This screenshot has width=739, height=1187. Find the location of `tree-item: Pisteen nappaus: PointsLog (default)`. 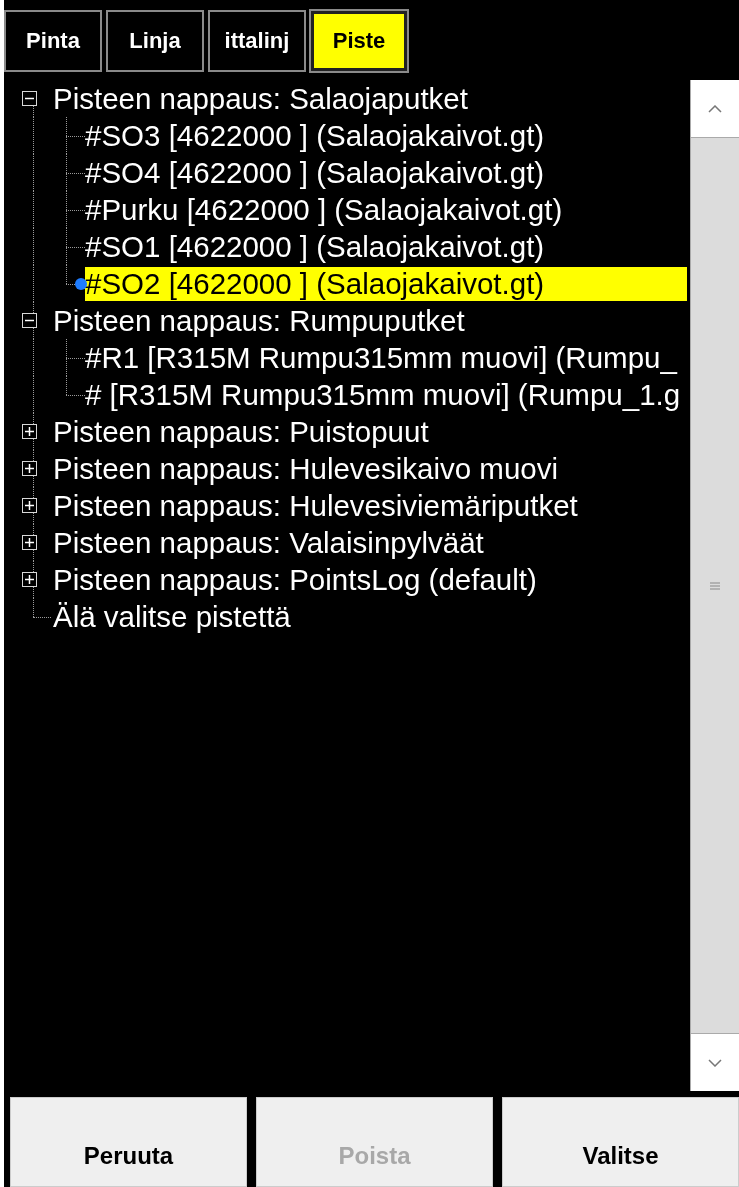

tree-item: Pisteen nappaus: PointsLog (default) is located at coordinates (295, 579).